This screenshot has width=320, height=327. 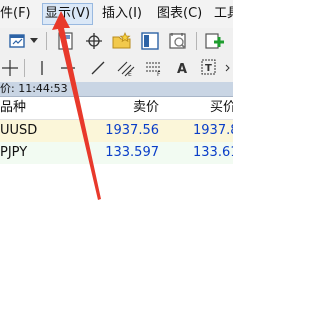 What do you see at coordinates (221, 108) in the screenshot?
I see `column-ask: 买价` at bounding box center [221, 108].